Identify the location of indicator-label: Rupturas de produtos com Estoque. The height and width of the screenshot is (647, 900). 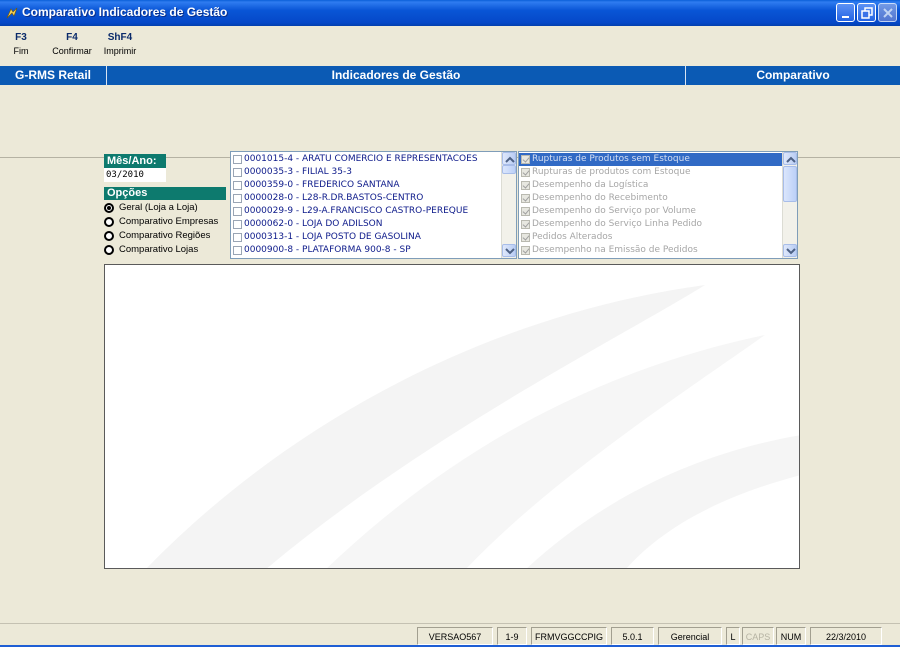
(611, 172).